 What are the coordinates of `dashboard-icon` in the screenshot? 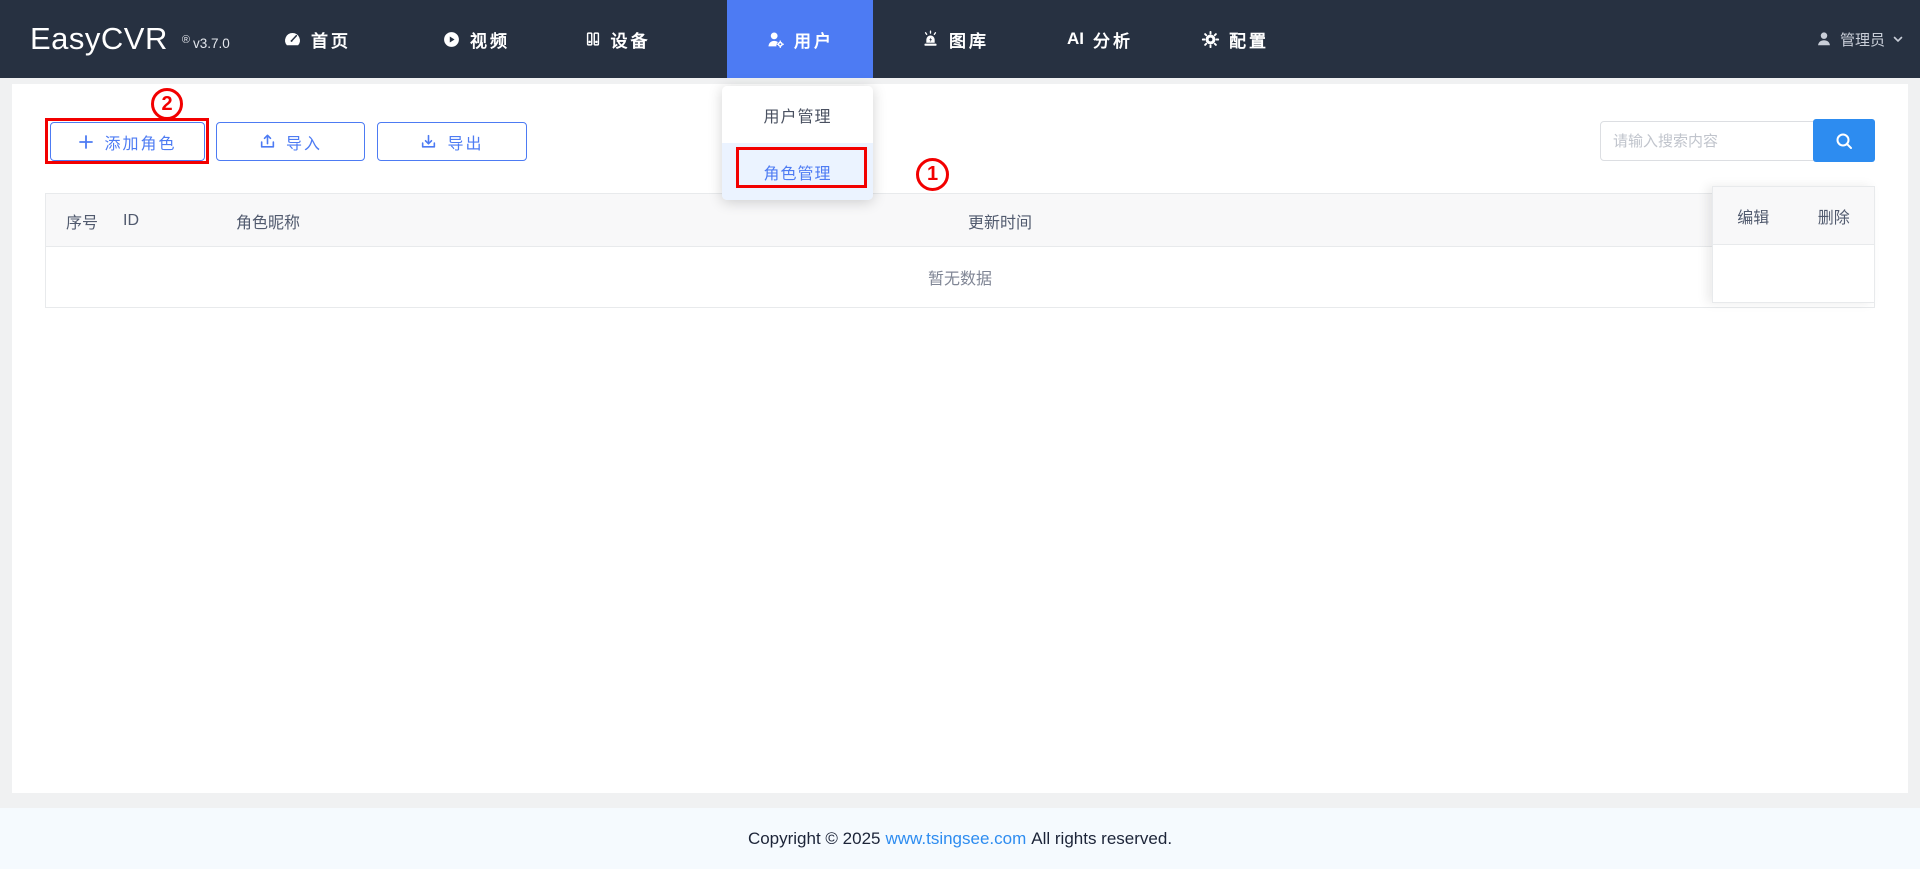 It's located at (292, 39).